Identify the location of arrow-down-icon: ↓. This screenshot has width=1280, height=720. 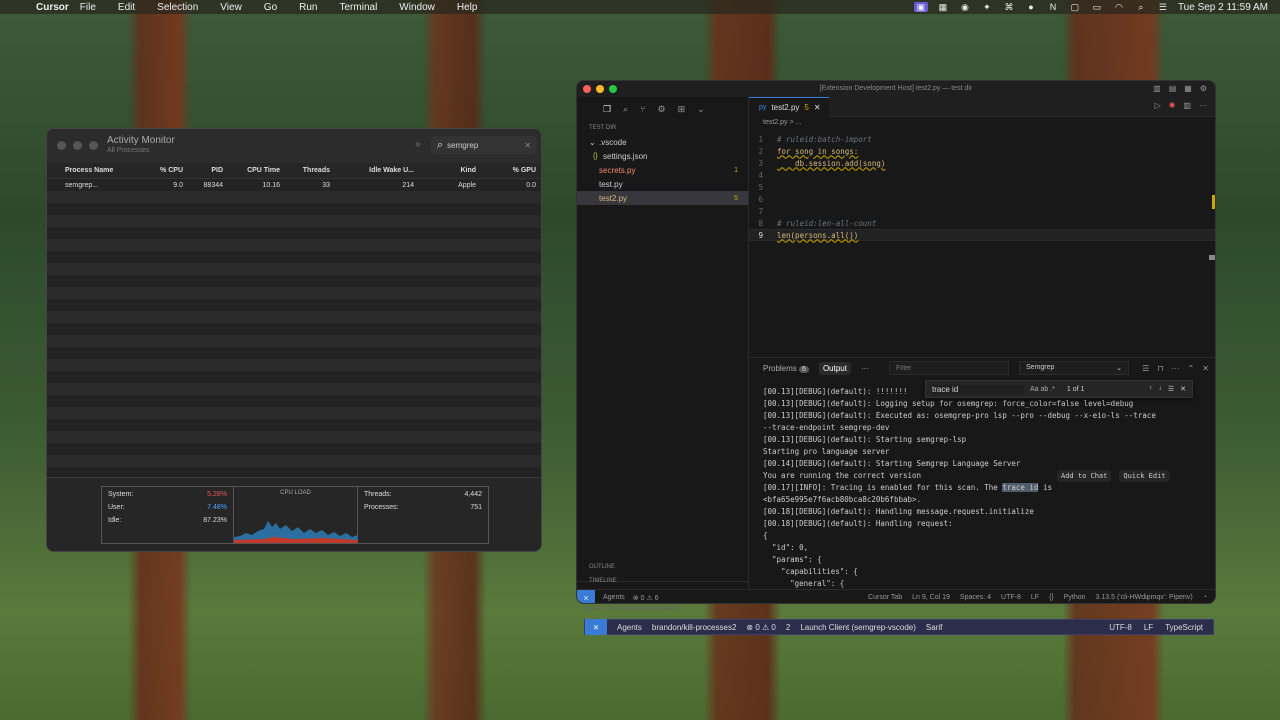
(1160, 389).